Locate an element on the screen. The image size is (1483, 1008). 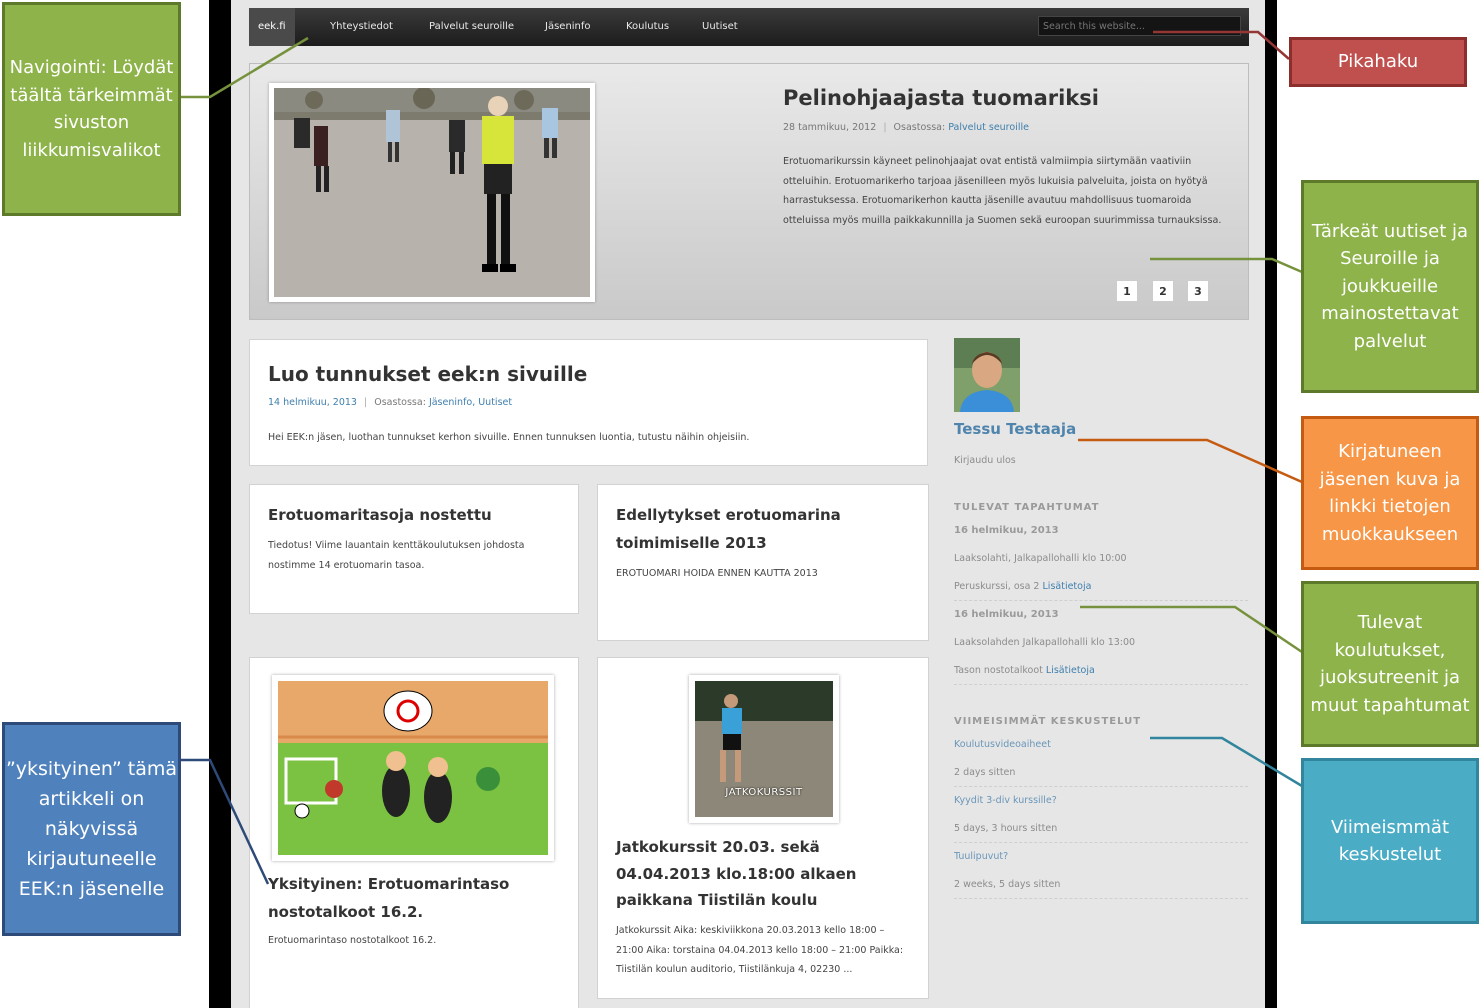
annotation-discussions: Viimeismmät keskustelut is located at coordinates (1390, 841).